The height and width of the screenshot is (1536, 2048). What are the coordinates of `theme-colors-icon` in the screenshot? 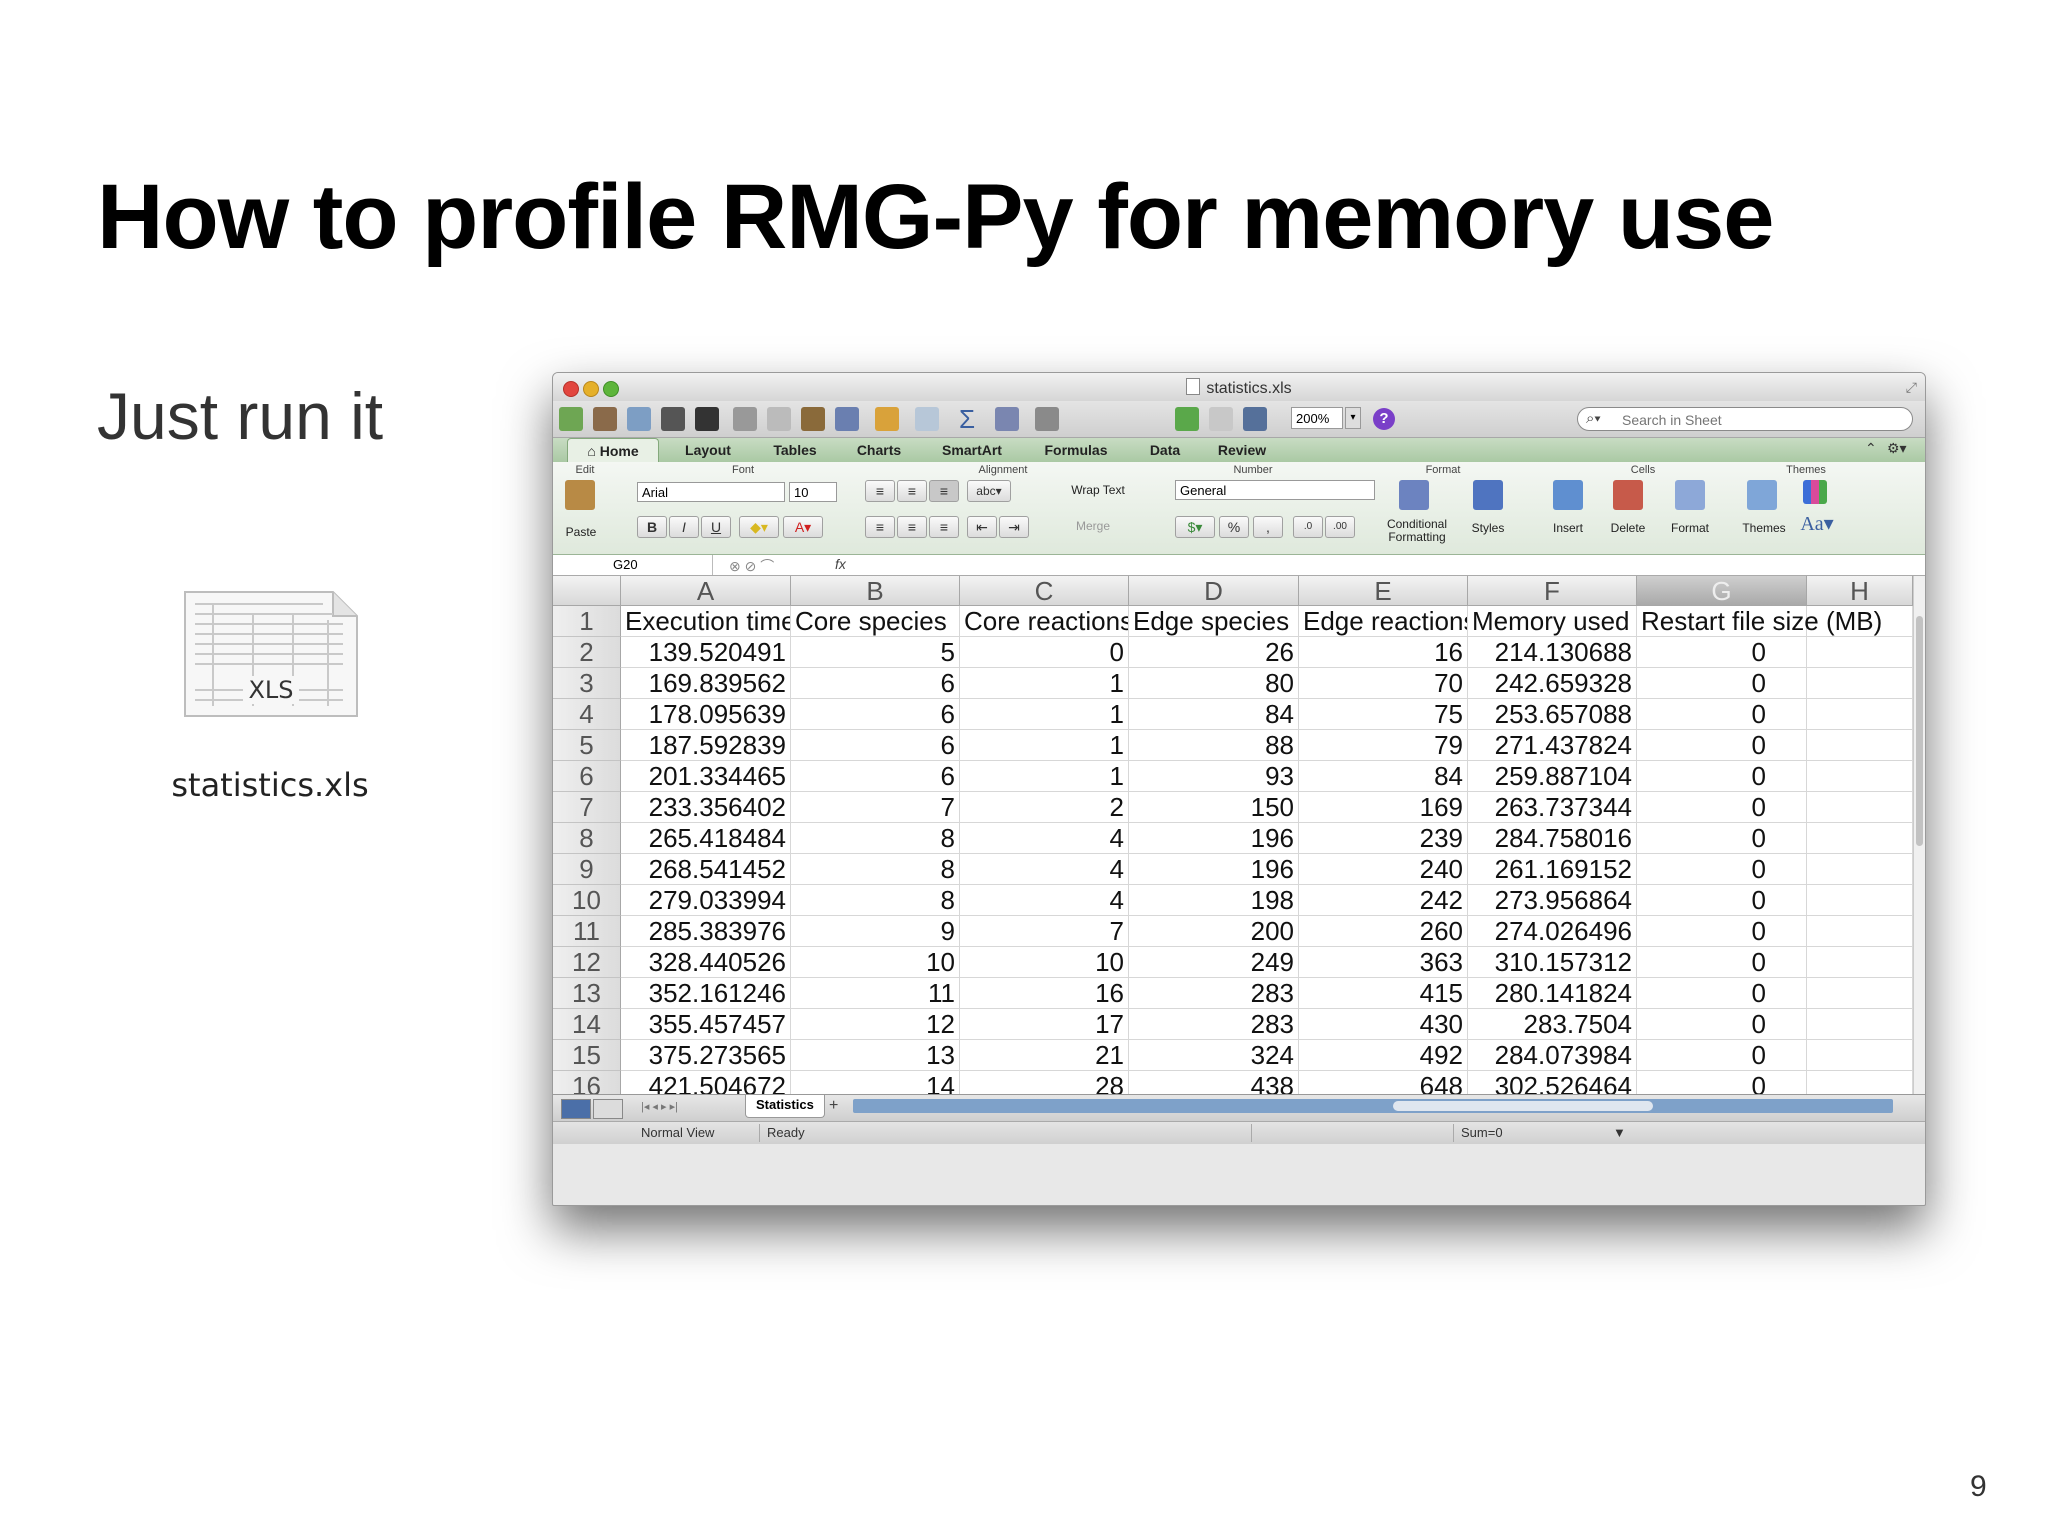 It's located at (1815, 492).